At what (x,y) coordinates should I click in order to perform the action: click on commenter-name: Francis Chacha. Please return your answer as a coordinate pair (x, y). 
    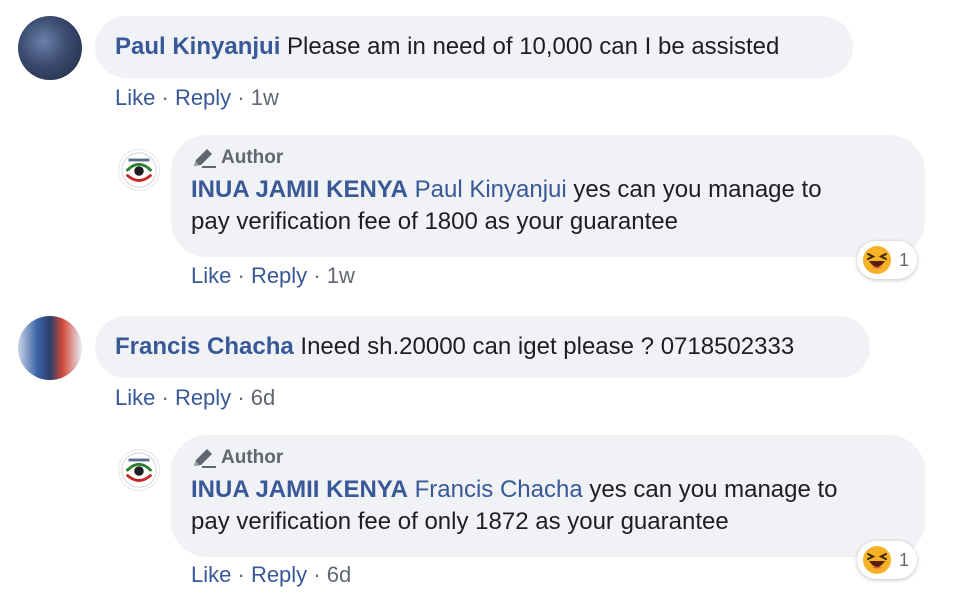
    Looking at the image, I should click on (204, 346).